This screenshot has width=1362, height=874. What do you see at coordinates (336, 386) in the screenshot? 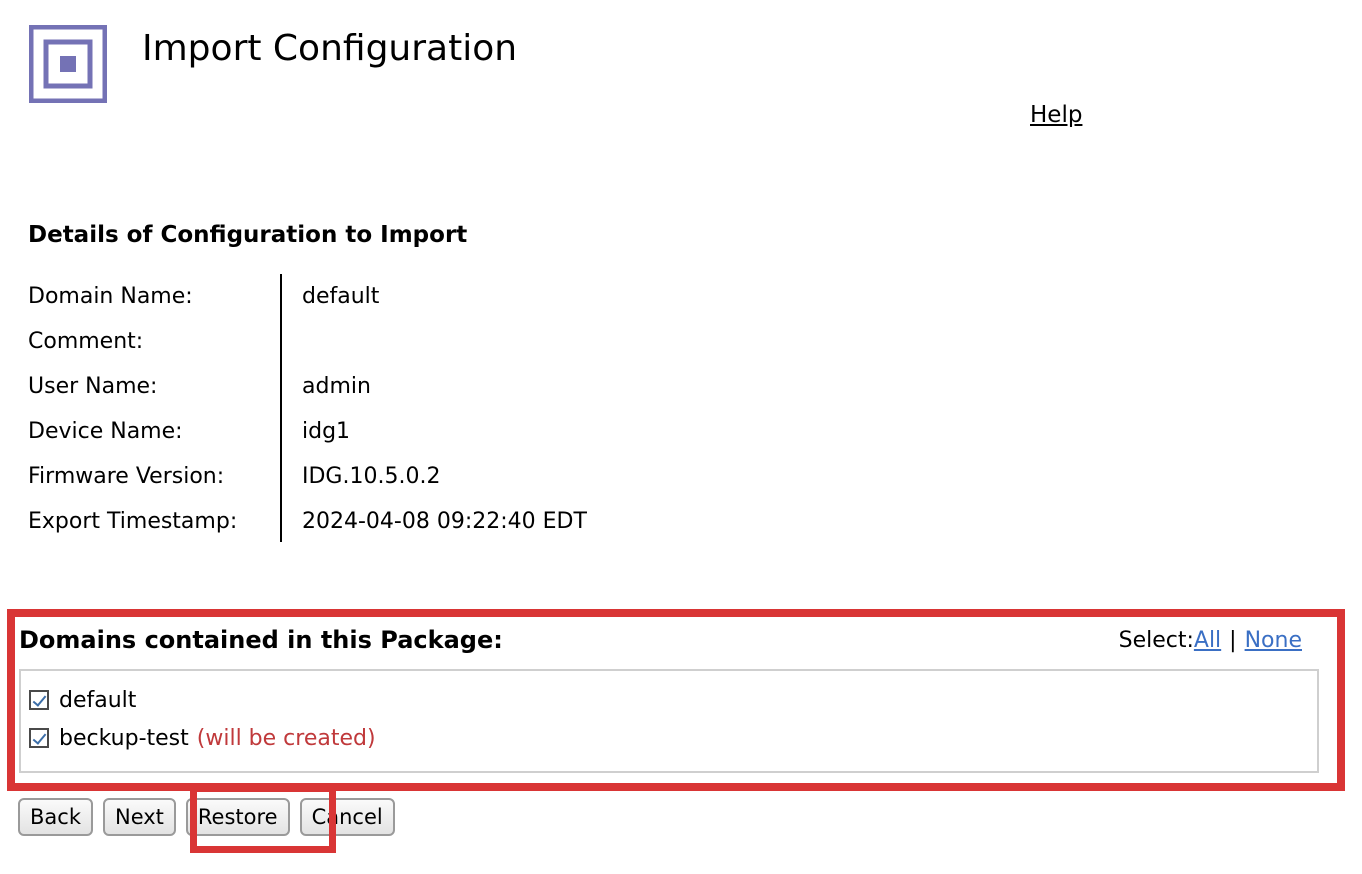
I see `detail-value: admin` at bounding box center [336, 386].